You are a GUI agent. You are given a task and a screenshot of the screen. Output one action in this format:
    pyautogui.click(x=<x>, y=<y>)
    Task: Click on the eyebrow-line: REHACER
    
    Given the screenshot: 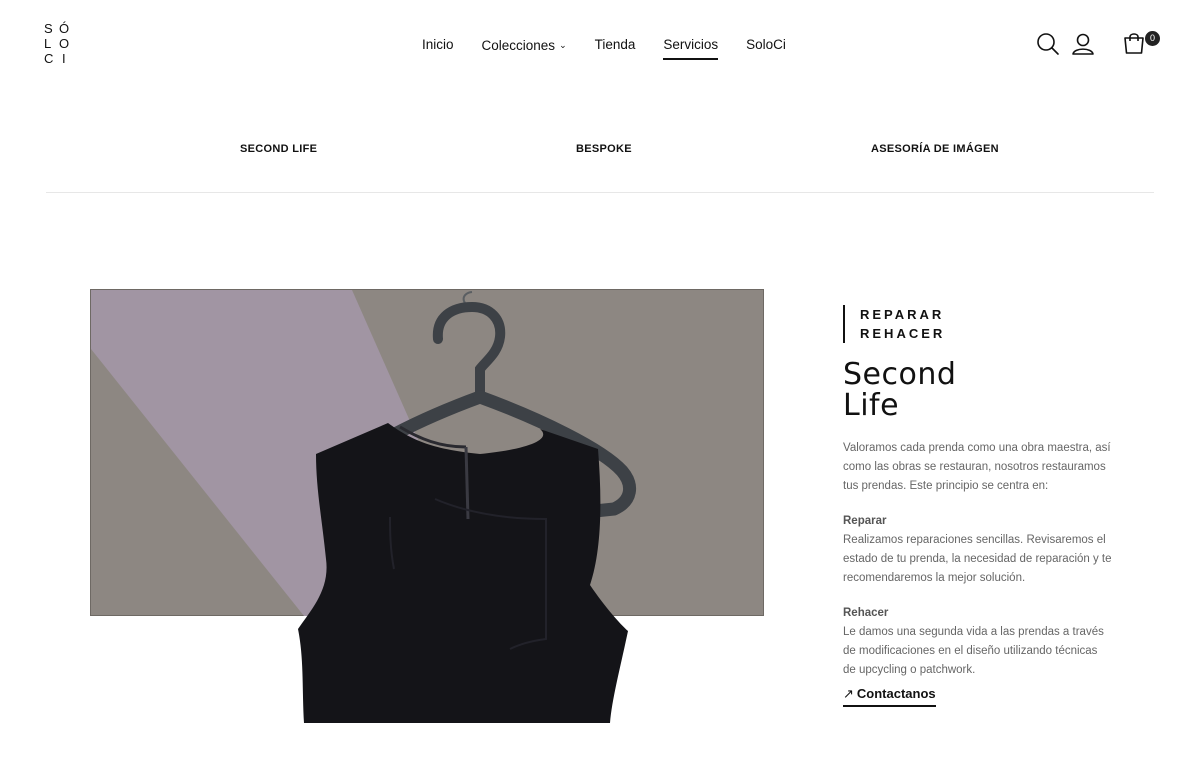 What is the action you would take?
    pyautogui.click(x=903, y=333)
    